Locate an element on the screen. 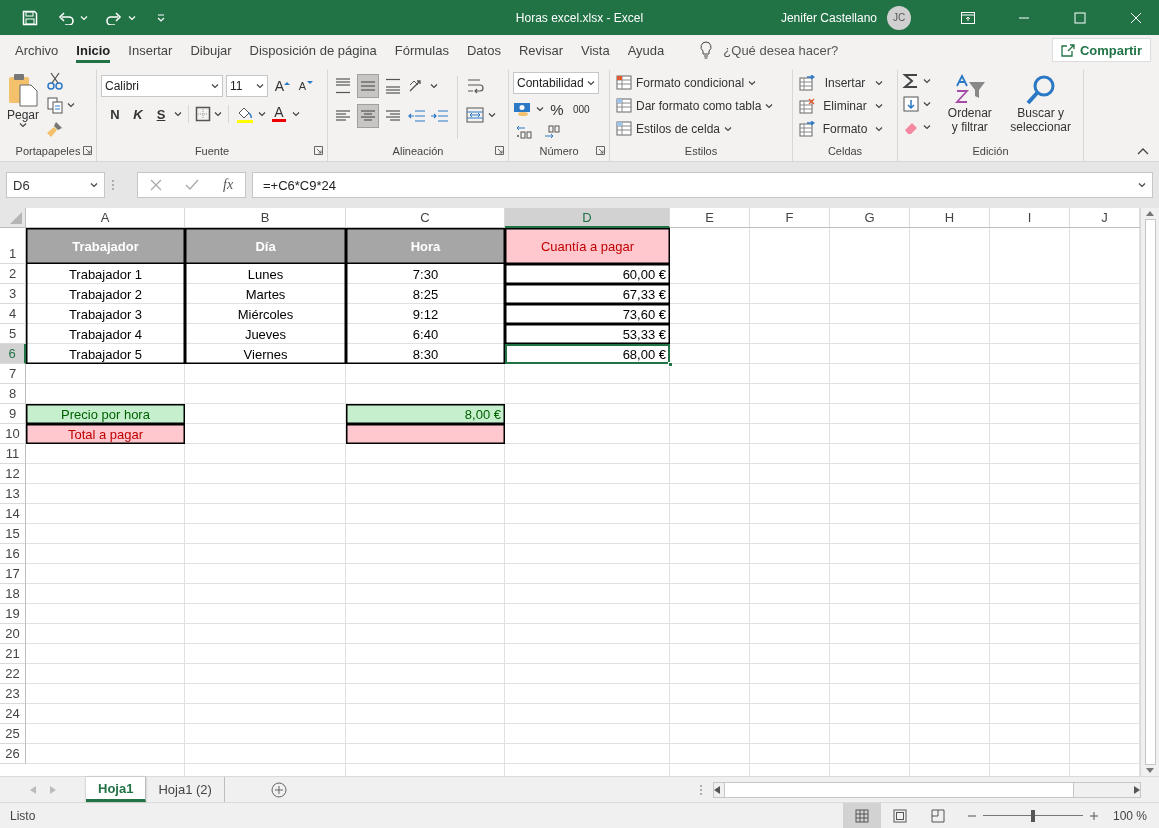 The height and width of the screenshot is (828, 1159). menu-tab: Vista is located at coordinates (595, 50).